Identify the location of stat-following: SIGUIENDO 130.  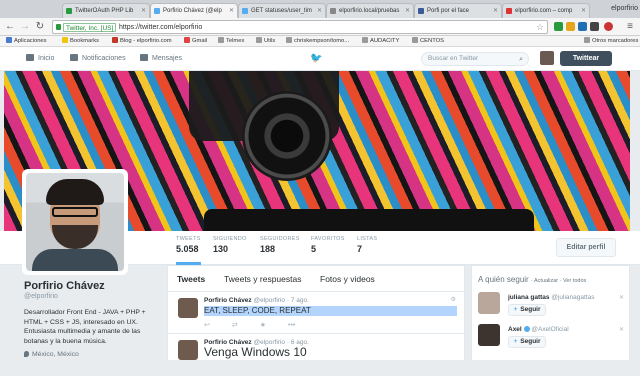
(230, 245).